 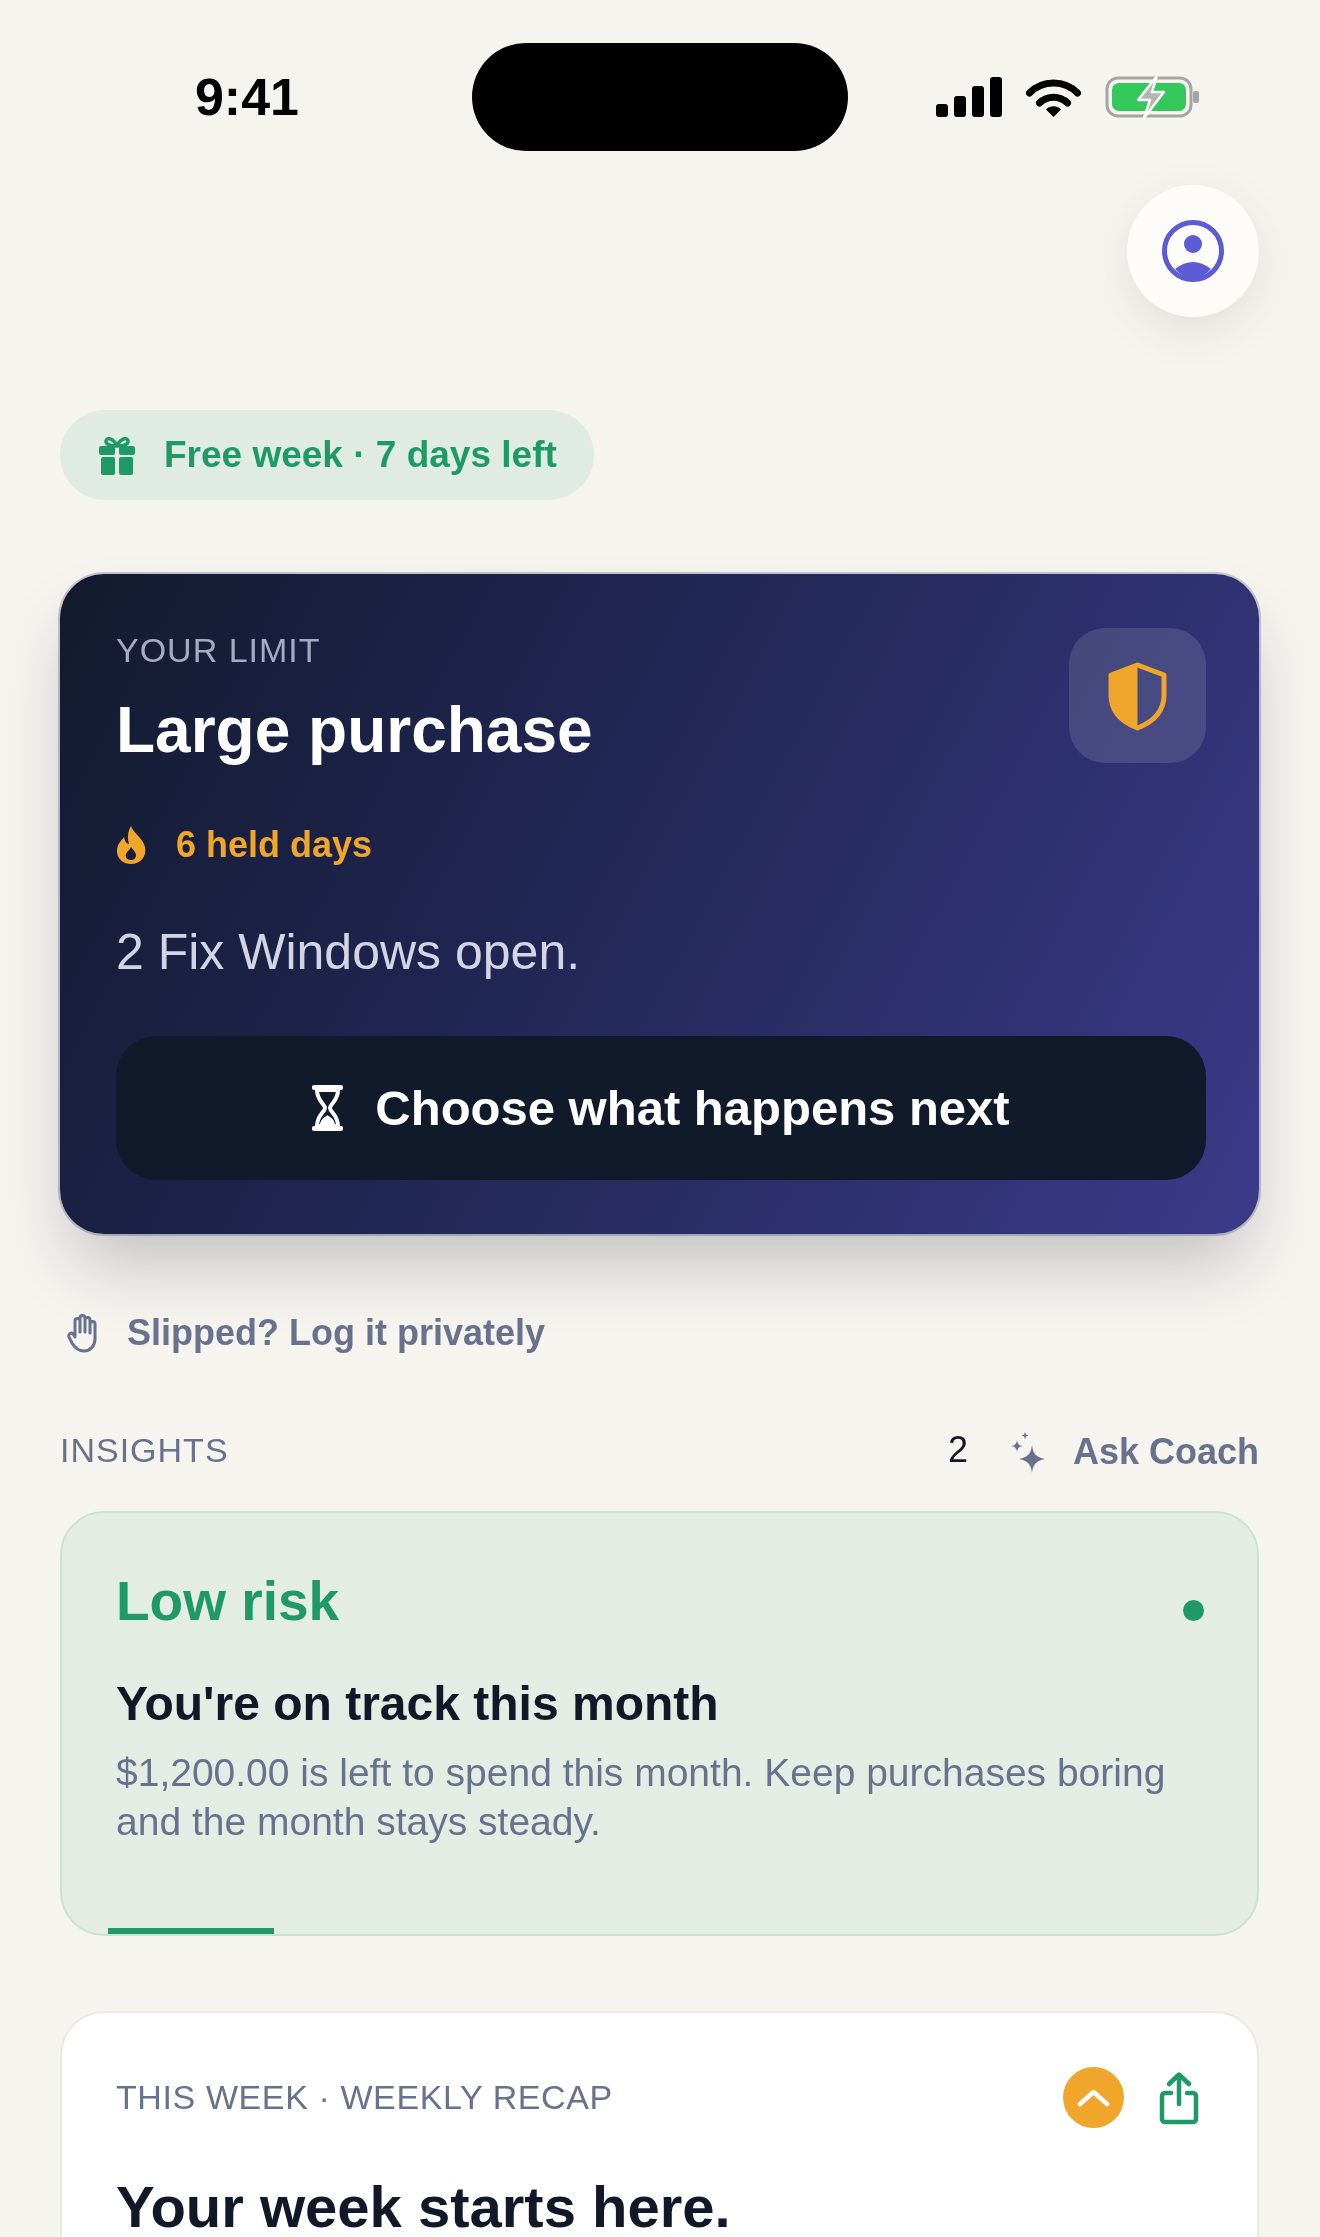 What do you see at coordinates (1137, 695) in the screenshot?
I see `shield-icon` at bounding box center [1137, 695].